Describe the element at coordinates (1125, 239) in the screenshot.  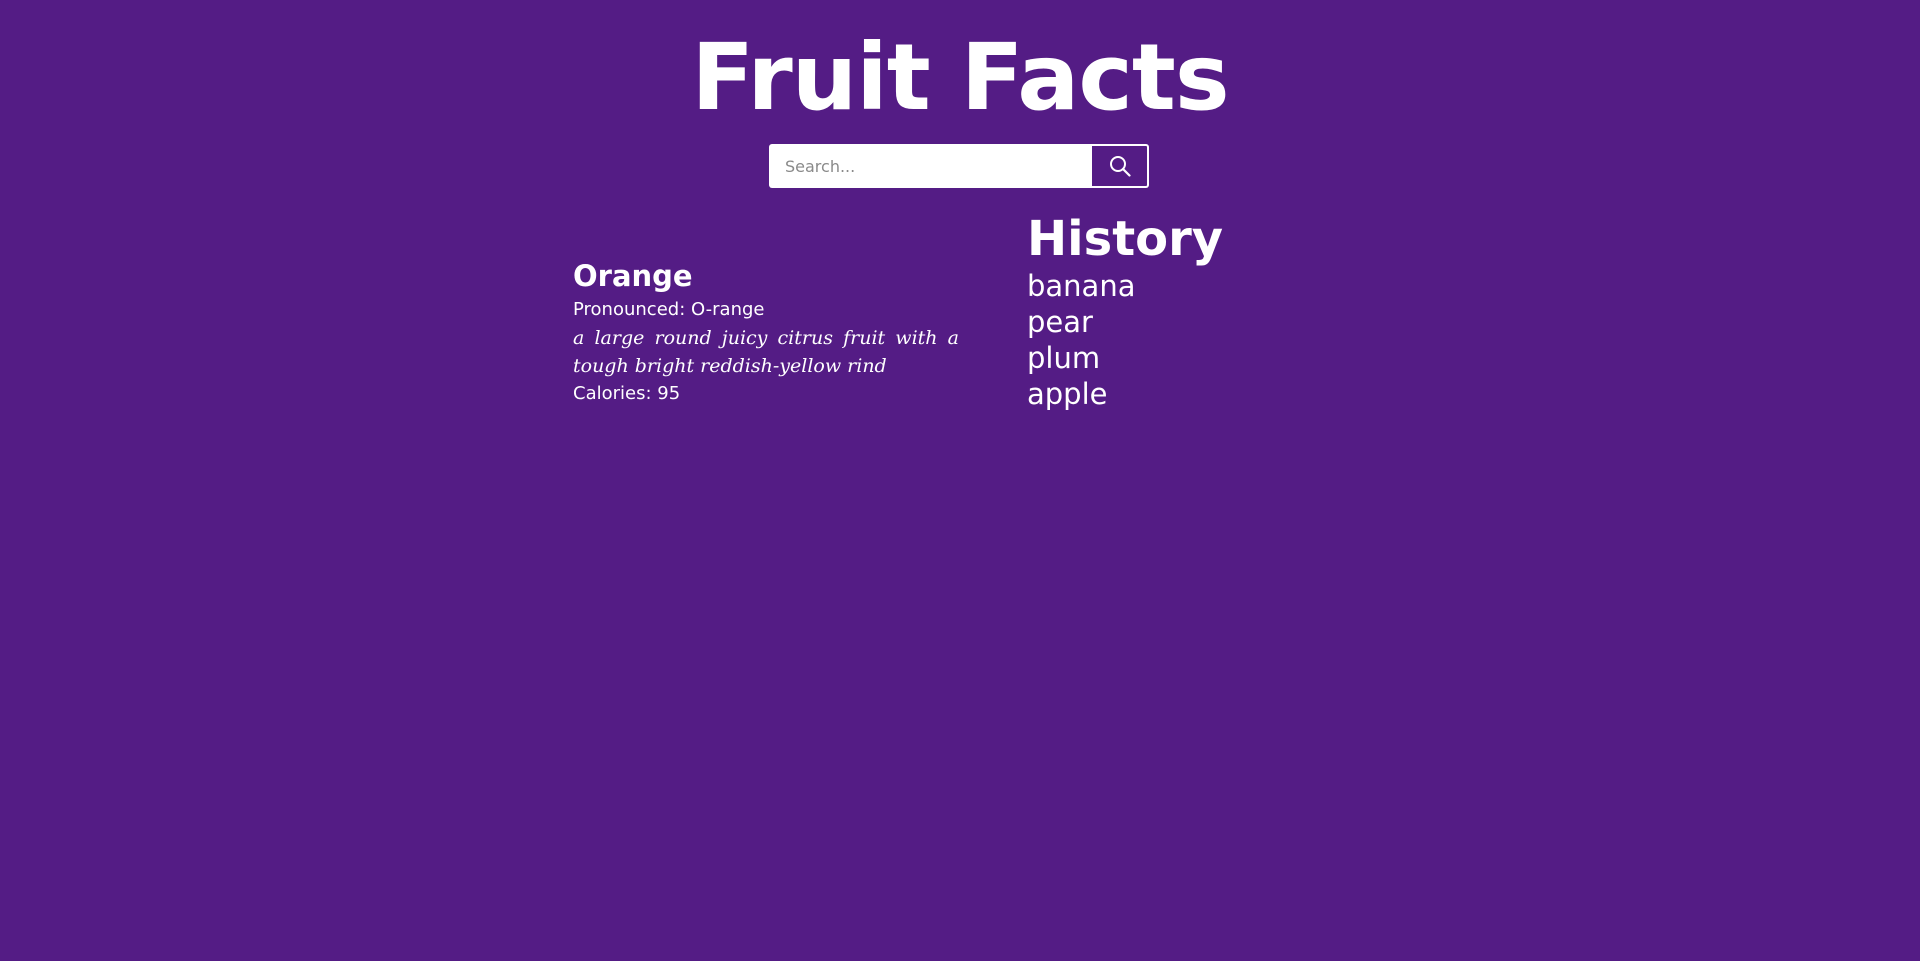
I see `history-title: History` at that location.